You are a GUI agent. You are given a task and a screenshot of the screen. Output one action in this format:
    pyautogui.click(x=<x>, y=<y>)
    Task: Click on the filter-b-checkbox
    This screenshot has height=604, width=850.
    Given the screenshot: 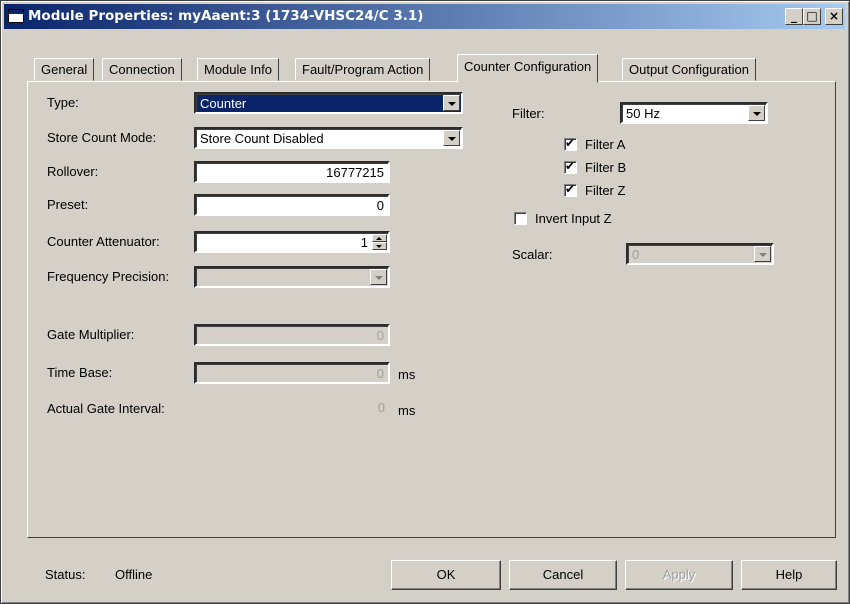 What is the action you would take?
    pyautogui.click(x=570, y=166)
    